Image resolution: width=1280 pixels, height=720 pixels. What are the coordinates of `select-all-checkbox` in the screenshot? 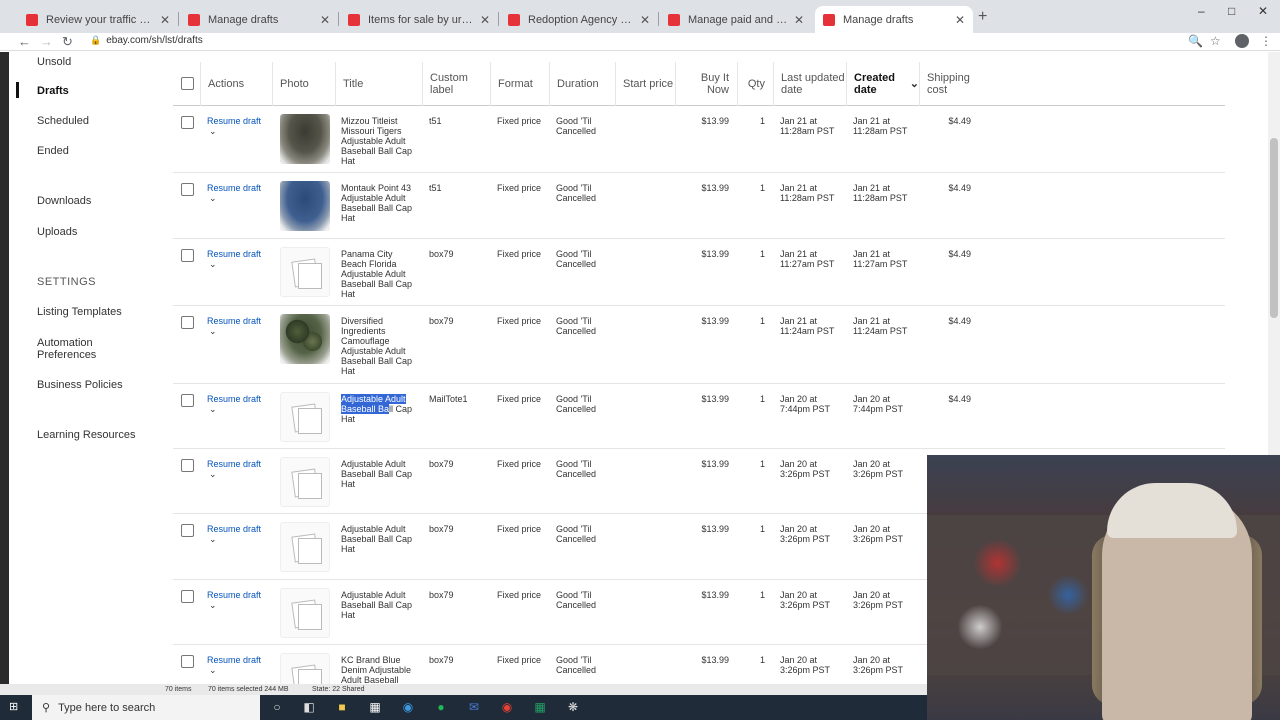 It's located at (187, 83).